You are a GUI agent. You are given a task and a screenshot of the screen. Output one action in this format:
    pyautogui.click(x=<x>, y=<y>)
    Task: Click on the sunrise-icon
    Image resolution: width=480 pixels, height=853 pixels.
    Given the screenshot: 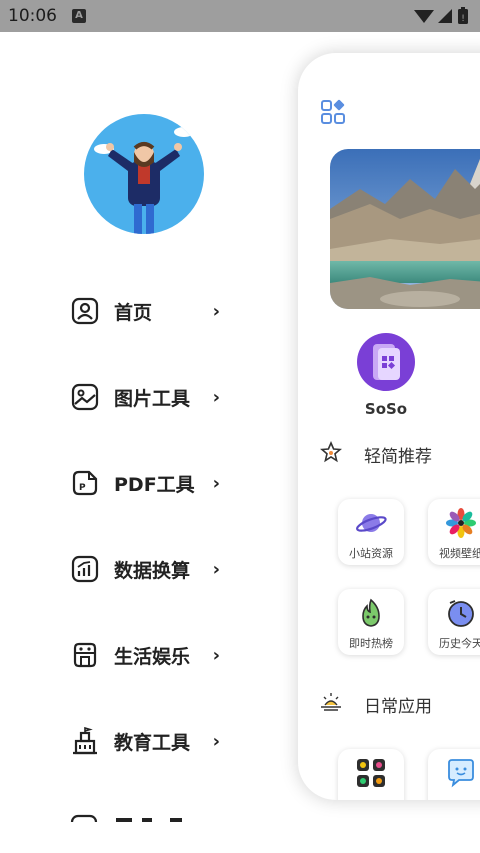 What is the action you would take?
    pyautogui.click(x=331, y=704)
    